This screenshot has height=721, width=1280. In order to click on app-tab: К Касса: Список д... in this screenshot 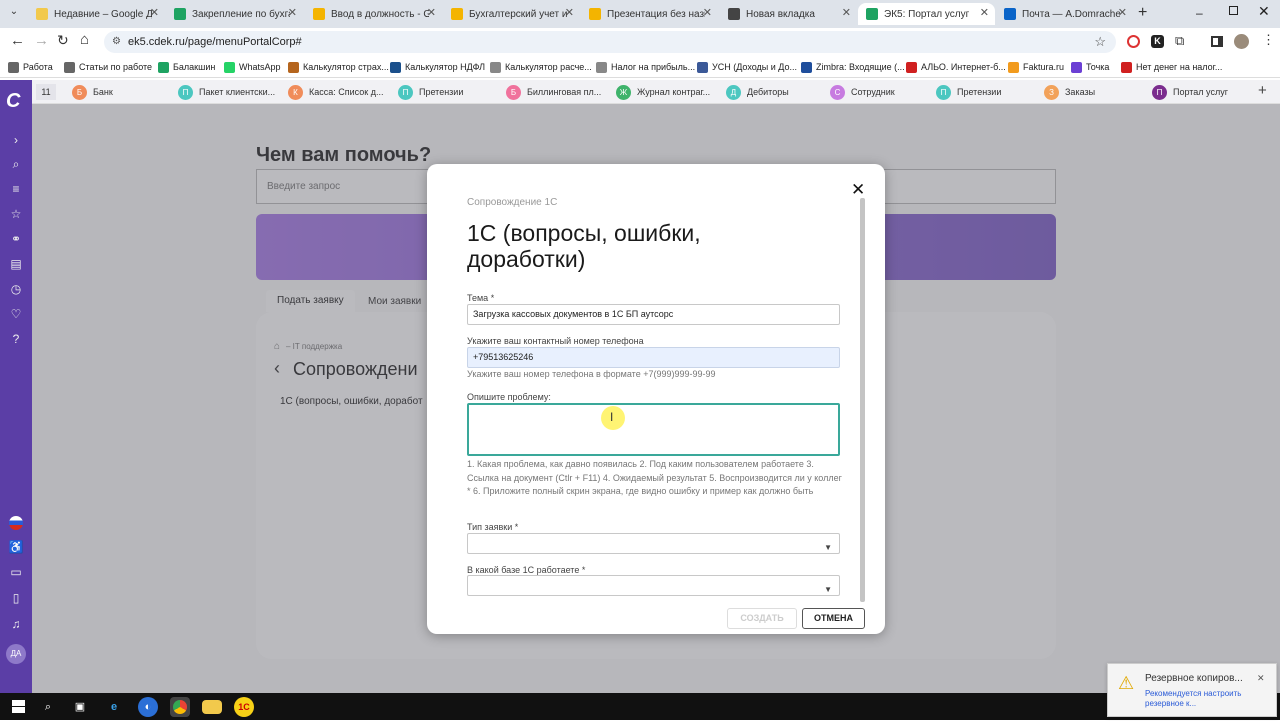, I will do `click(340, 92)`.